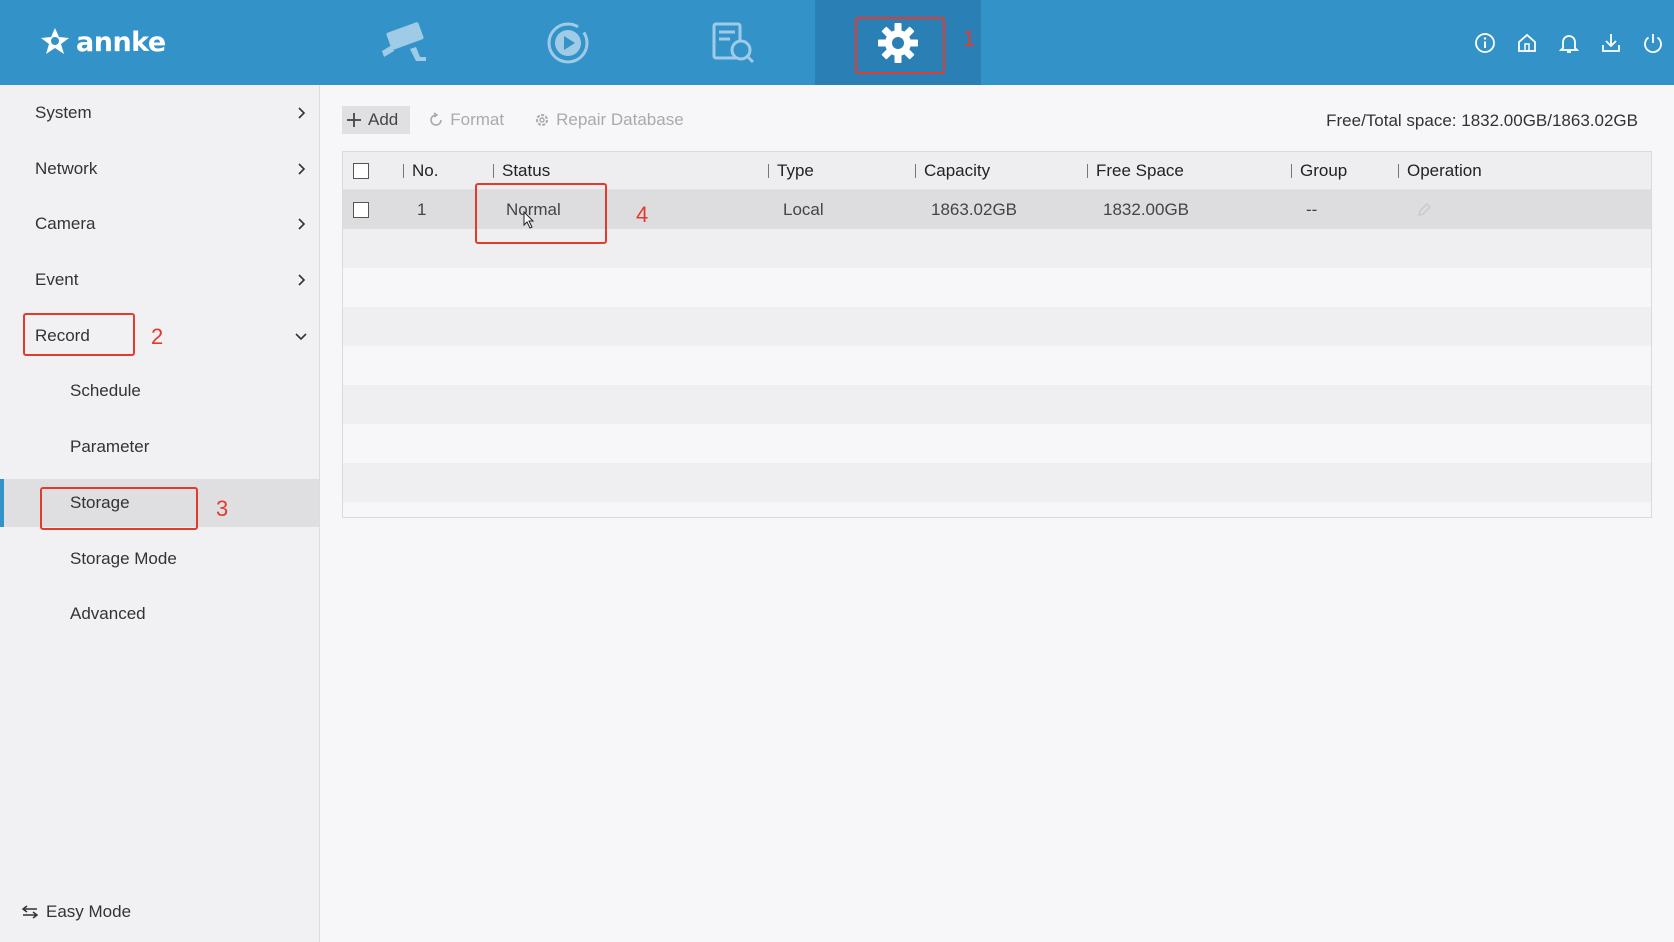  Describe the element at coordinates (159, 391) in the screenshot. I see `sidebar-item-schedule: Schedule` at that location.